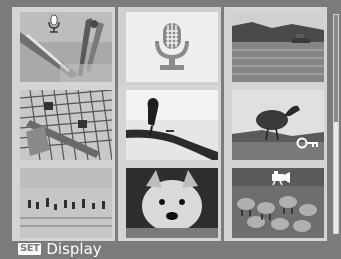  Describe the element at coordinates (74, 249) in the screenshot. I see `display-action-label: Display` at that location.